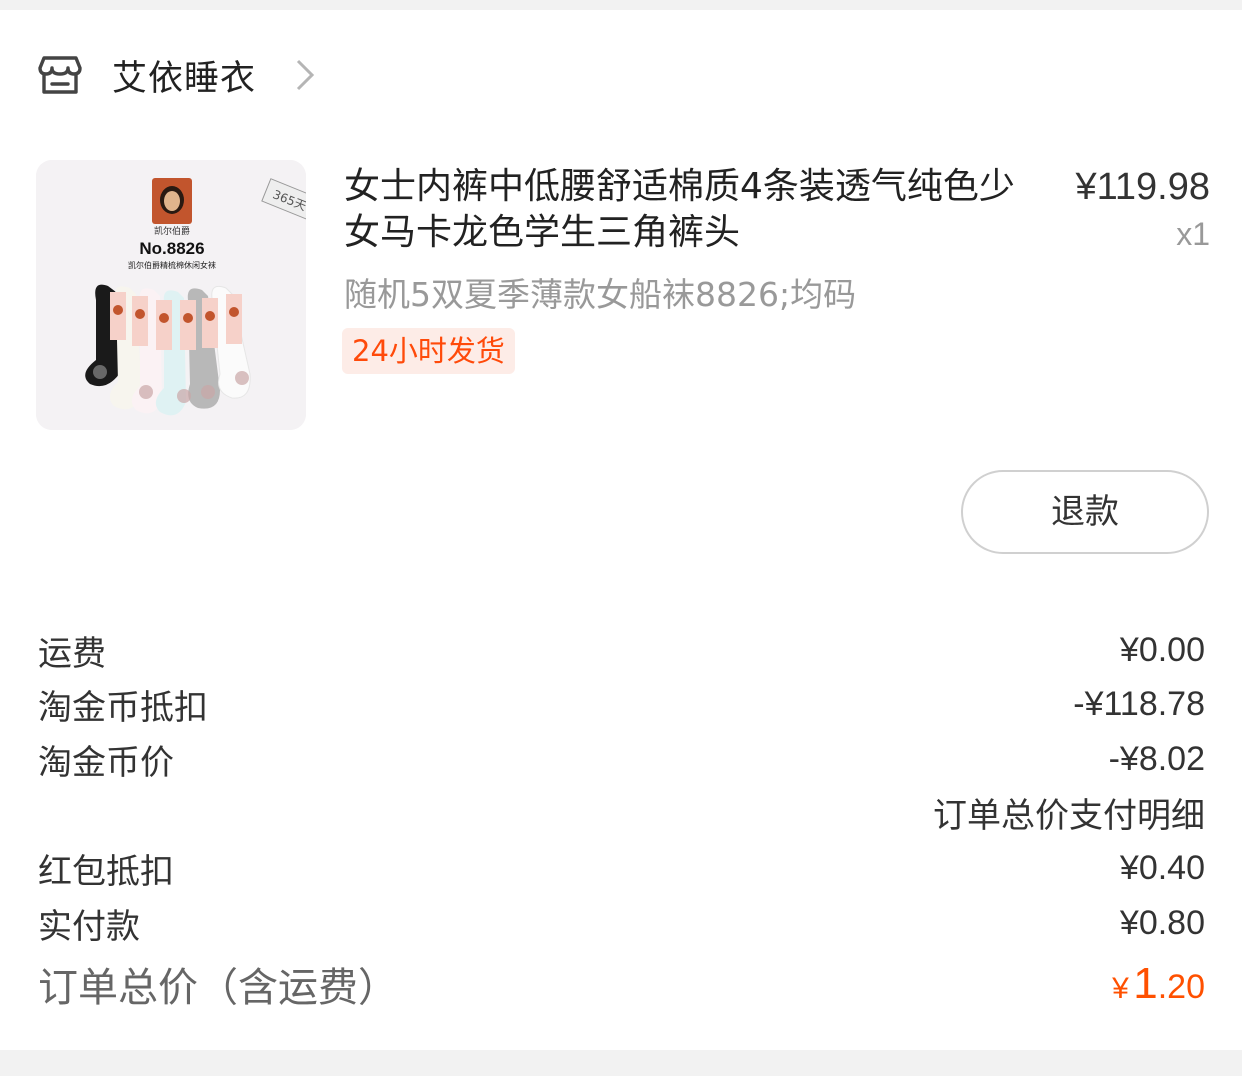  What do you see at coordinates (428, 351) in the screenshot?
I see `shipping-tag: 24小时发货` at bounding box center [428, 351].